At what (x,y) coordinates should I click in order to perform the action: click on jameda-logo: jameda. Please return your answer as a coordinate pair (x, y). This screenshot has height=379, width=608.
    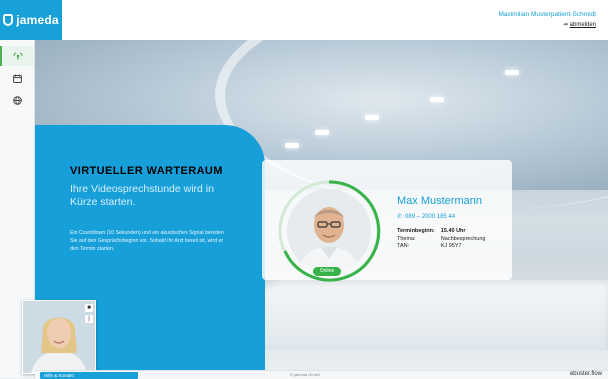
    Looking at the image, I should click on (31, 20).